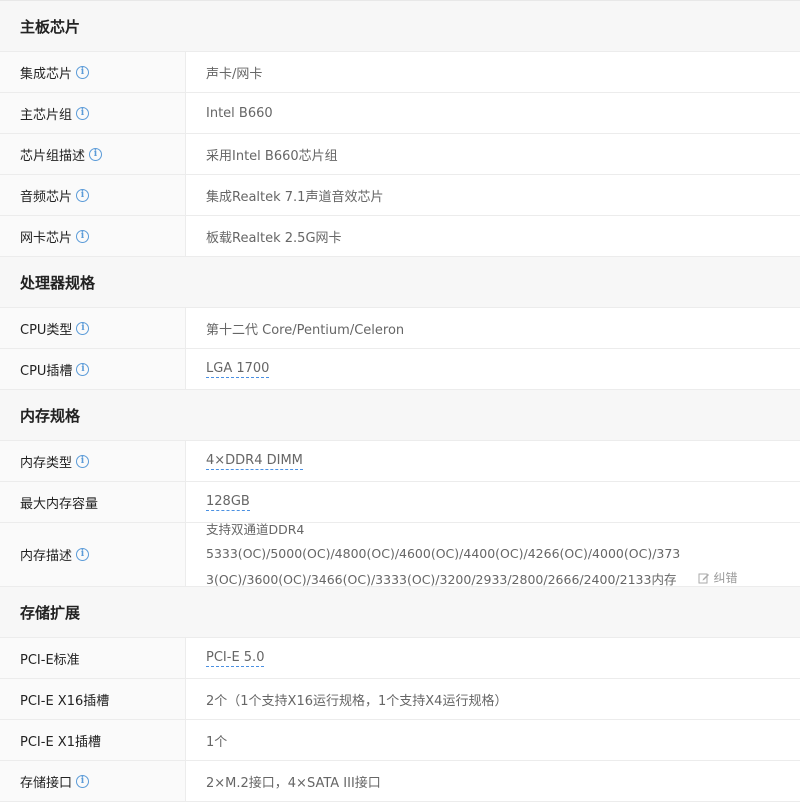  Describe the element at coordinates (400, 26) in the screenshot. I see `section-header-chipset: 主板芯片` at that location.